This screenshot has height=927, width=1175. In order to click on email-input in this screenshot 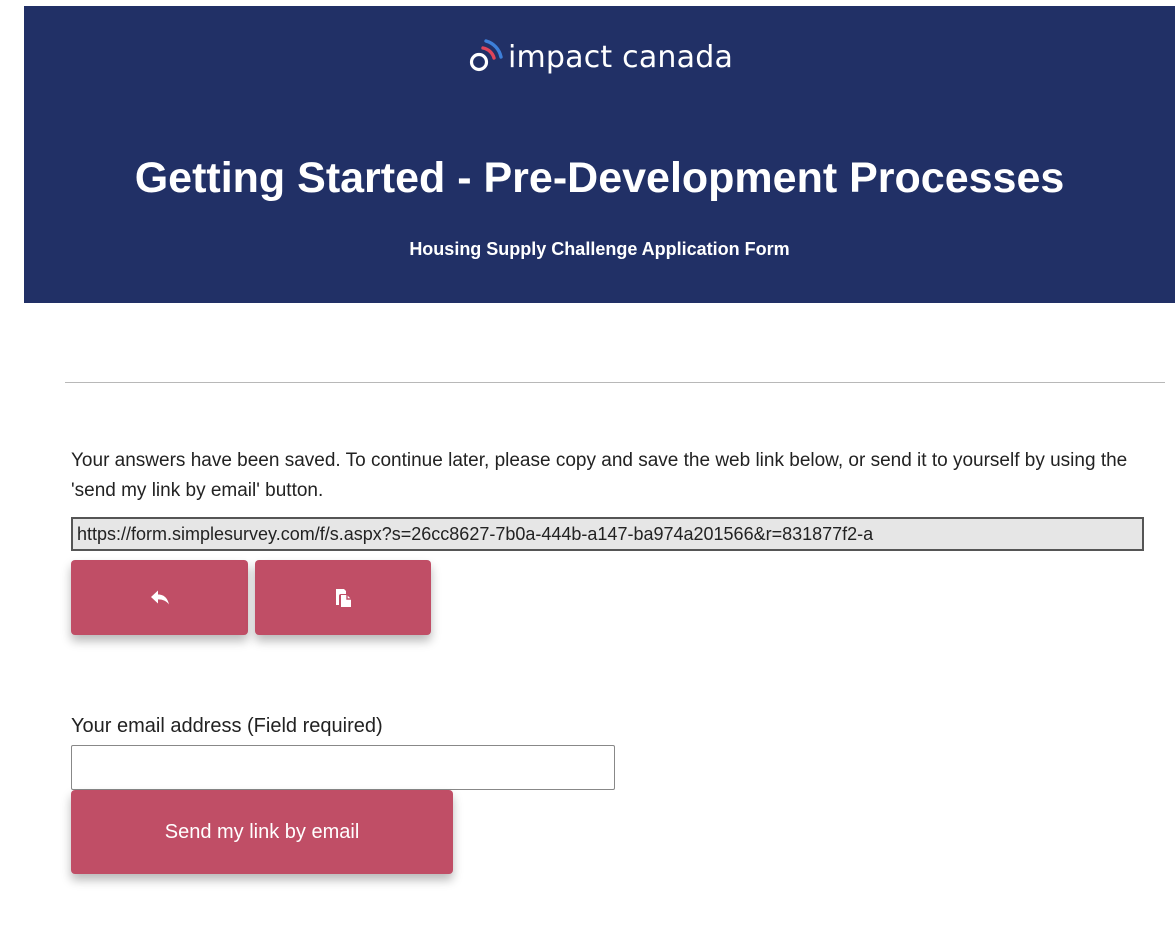, I will do `click(343, 767)`.